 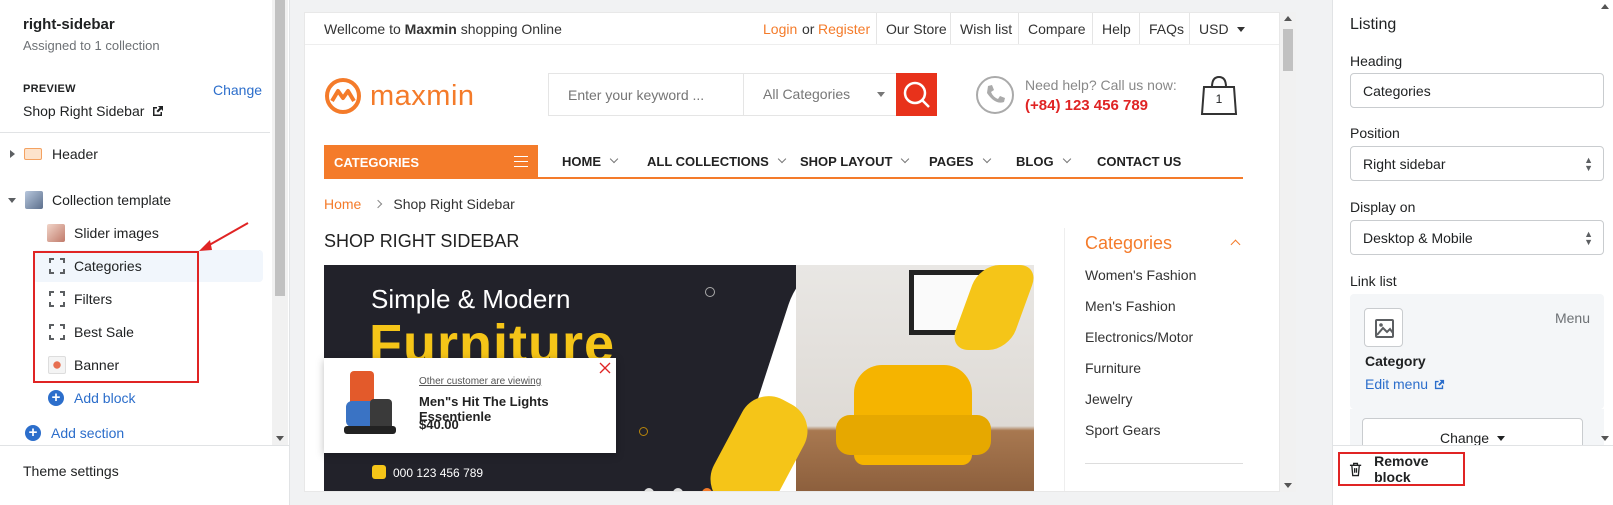 What do you see at coordinates (1376, 61) in the screenshot?
I see `heading-label: Heading` at bounding box center [1376, 61].